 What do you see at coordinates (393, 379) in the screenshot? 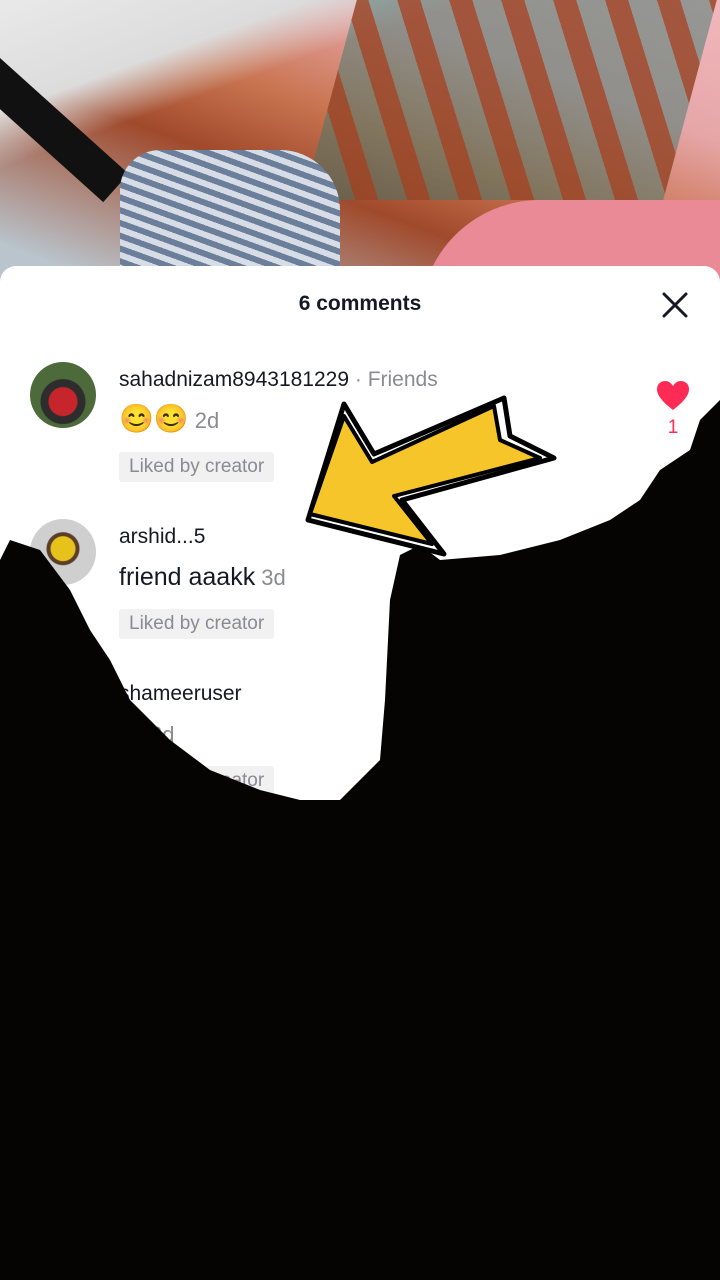
I see `friends-tag: · Friends` at bounding box center [393, 379].